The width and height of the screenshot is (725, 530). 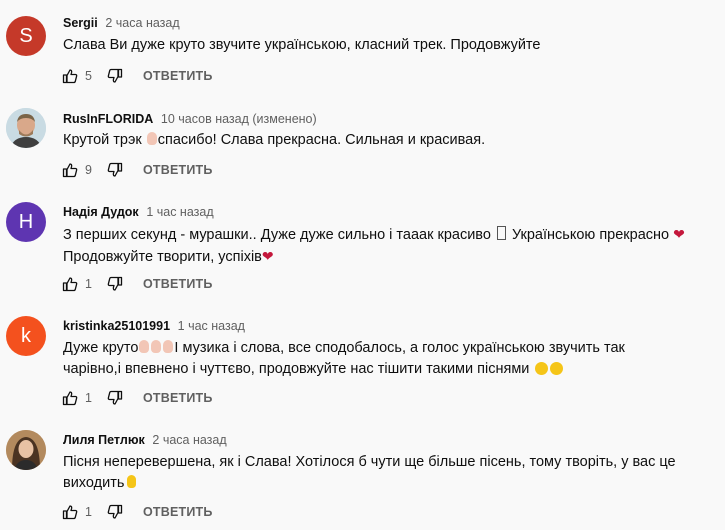 I want to click on avatar-letter: H, so click(x=26, y=221).